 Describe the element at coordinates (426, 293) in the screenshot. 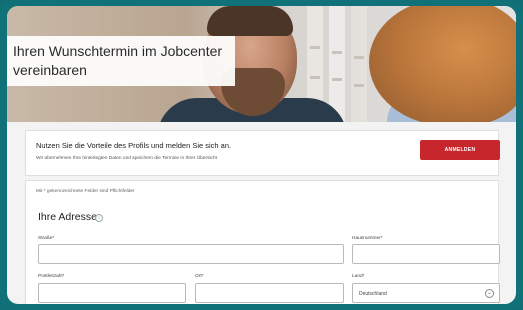

I see `country-select: Deutschland ⌄` at that location.